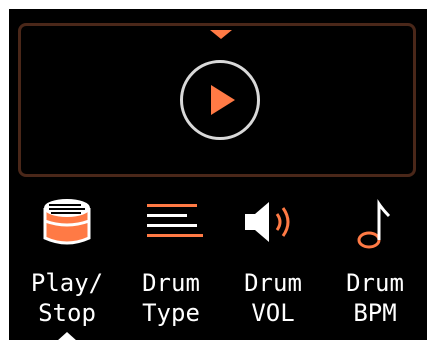 The image size is (431, 343). What do you see at coordinates (67, 298) in the screenshot?
I see `menu-item-label: Play/ Stop` at bounding box center [67, 298].